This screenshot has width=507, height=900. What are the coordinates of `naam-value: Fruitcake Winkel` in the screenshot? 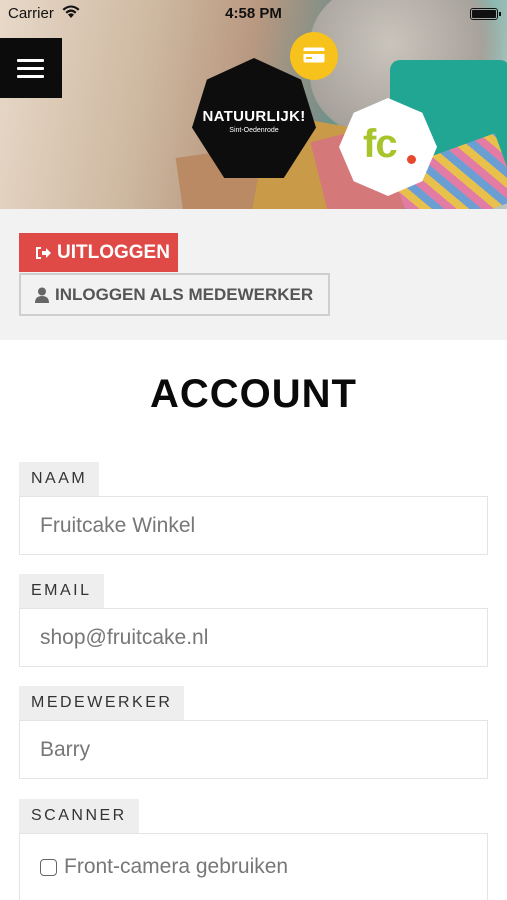 It's located at (118, 525).